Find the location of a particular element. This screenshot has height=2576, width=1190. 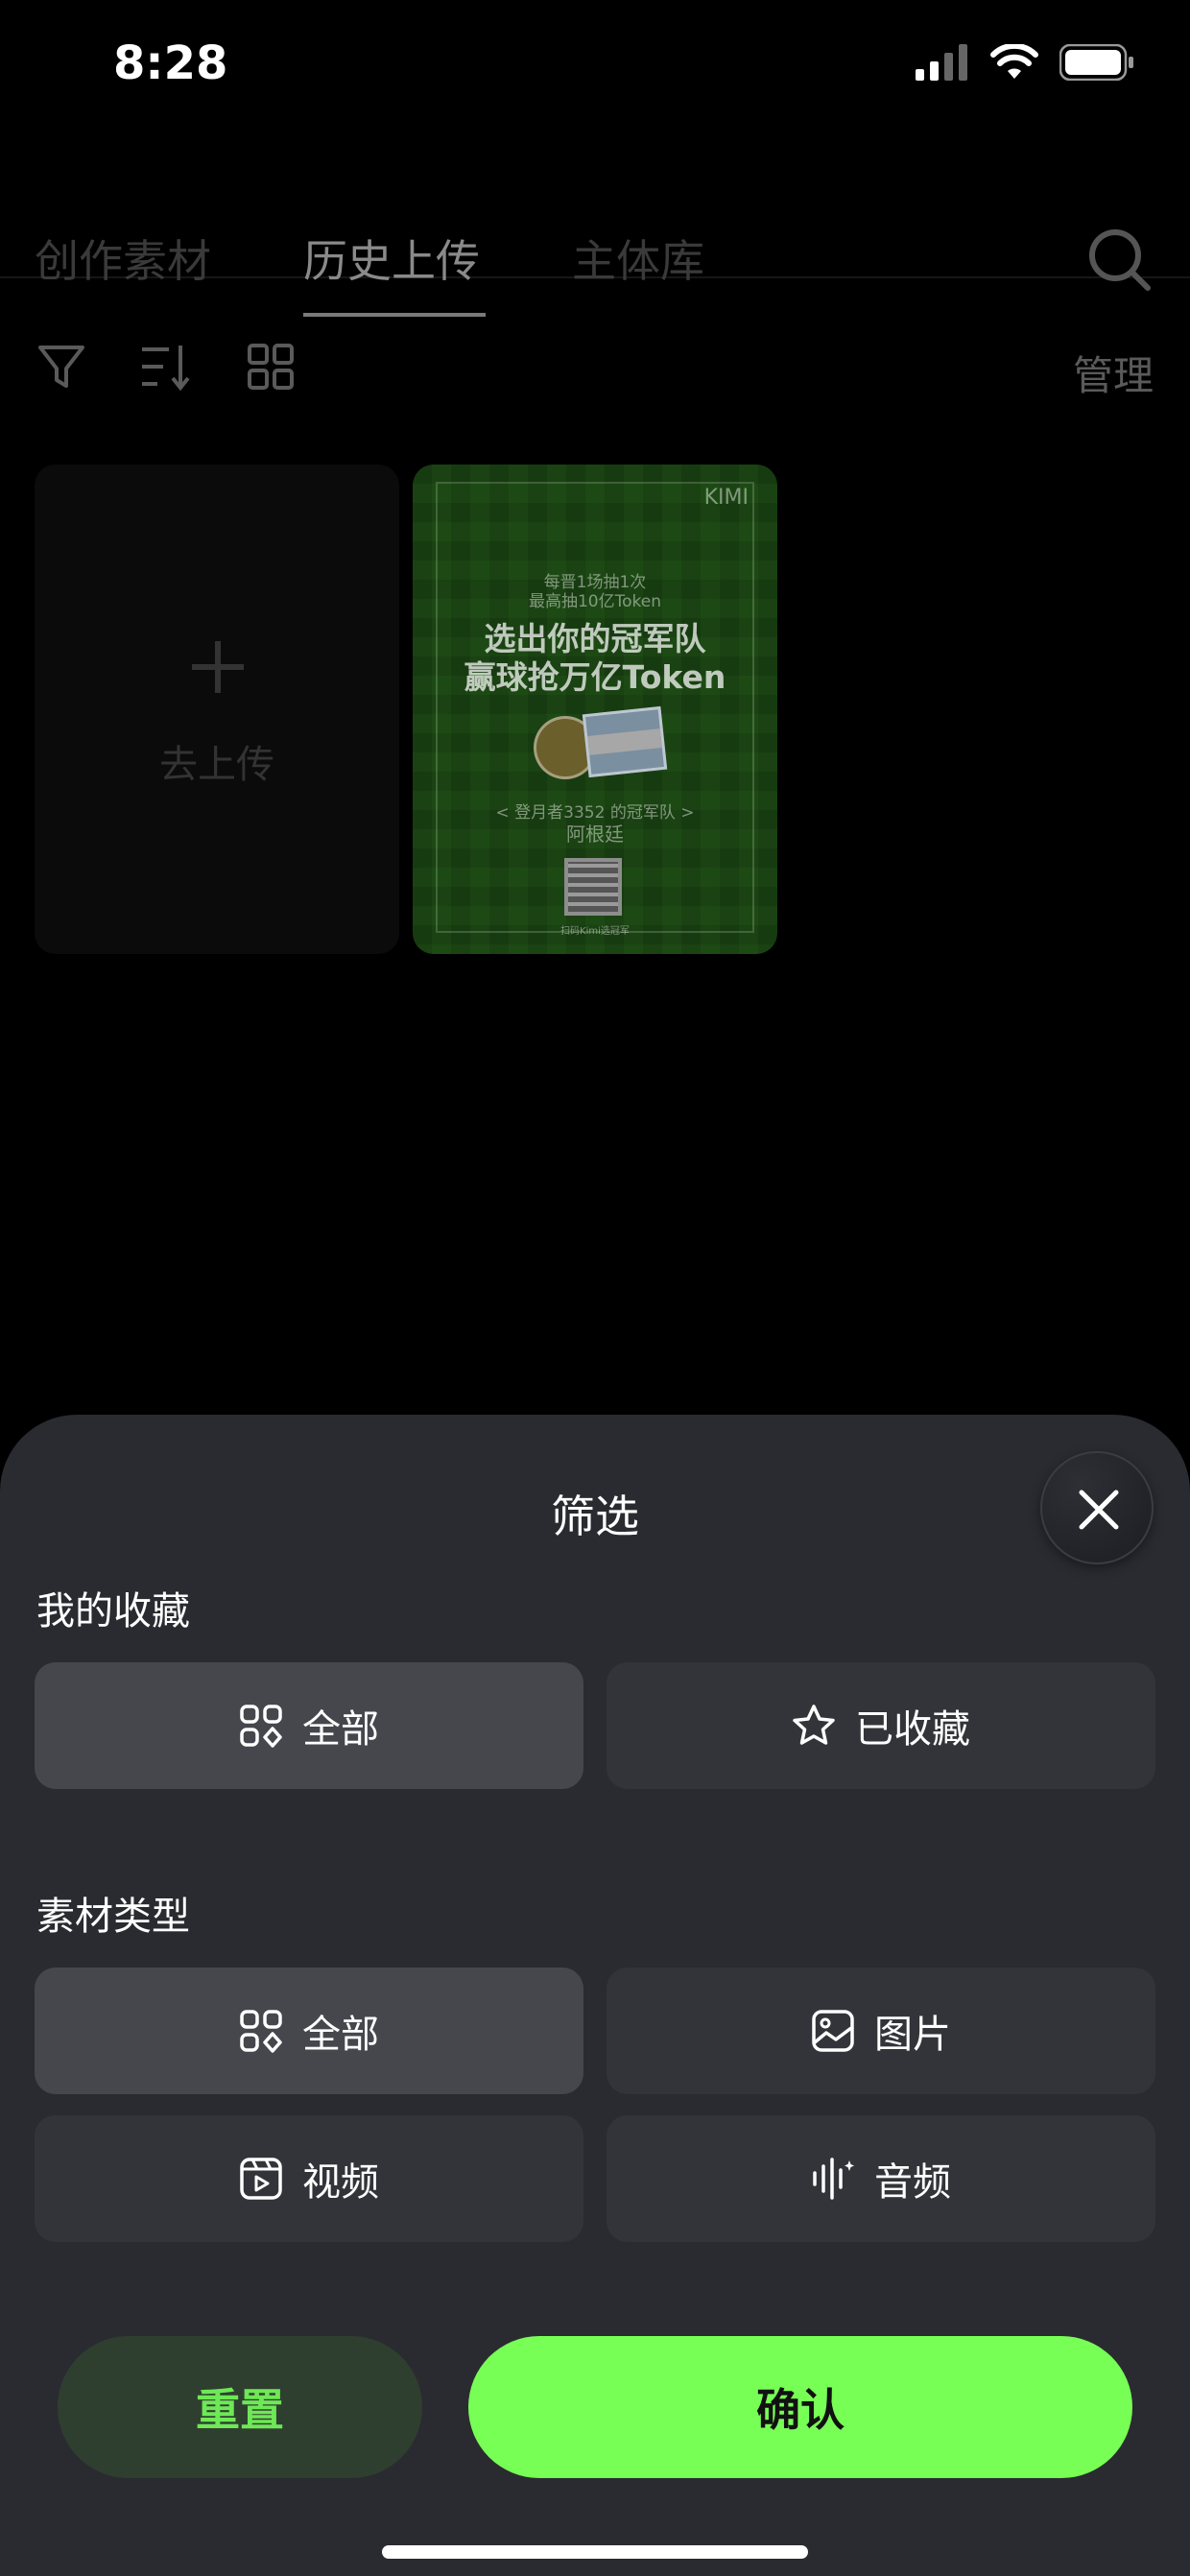

argentina-flag-image is located at coordinates (625, 741).